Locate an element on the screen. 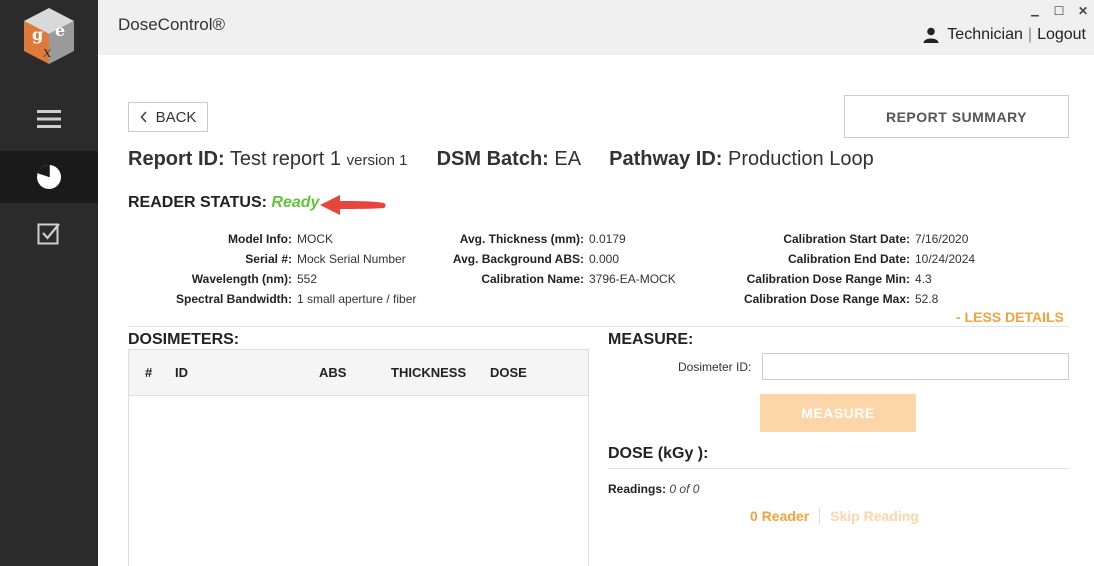 The width and height of the screenshot is (1094, 566). sidebar-item-reports is located at coordinates (49, 177).